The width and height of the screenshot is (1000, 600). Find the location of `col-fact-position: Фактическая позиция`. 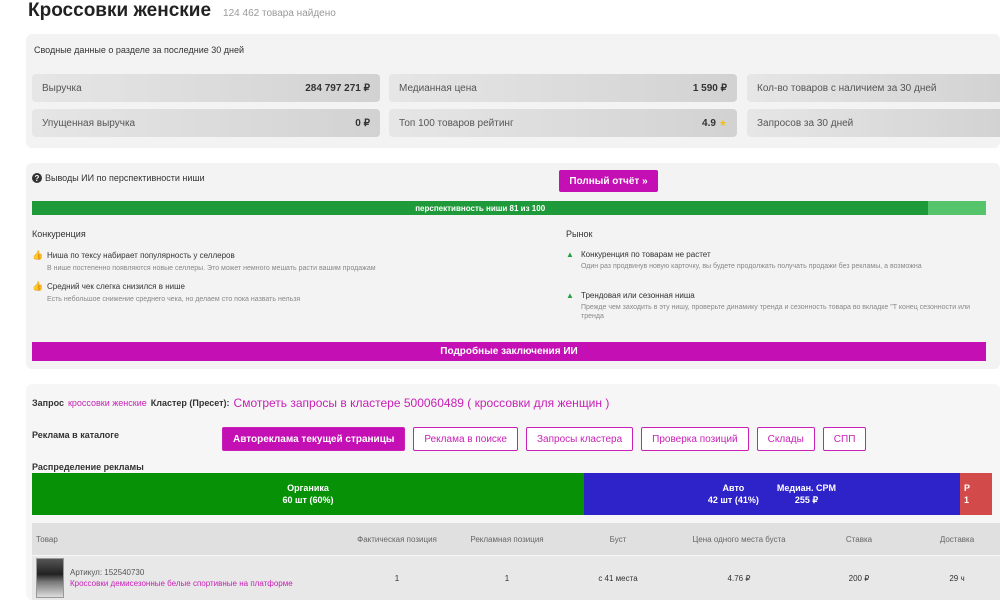

col-fact-position: Фактическая позиция is located at coordinates (397, 539).